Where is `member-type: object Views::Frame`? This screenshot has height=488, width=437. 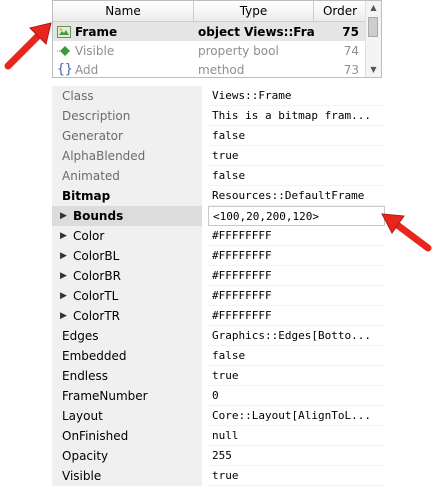
member-type: object Views::Frame is located at coordinates (256, 31).